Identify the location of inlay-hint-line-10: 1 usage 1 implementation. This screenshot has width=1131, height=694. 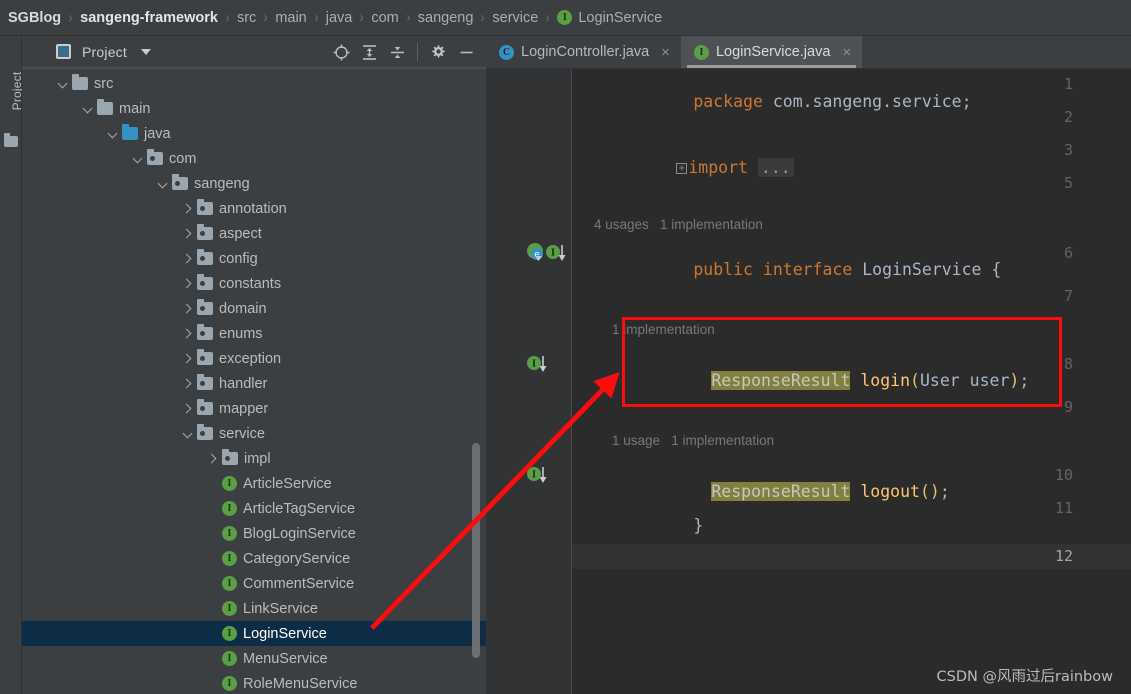
(693, 440).